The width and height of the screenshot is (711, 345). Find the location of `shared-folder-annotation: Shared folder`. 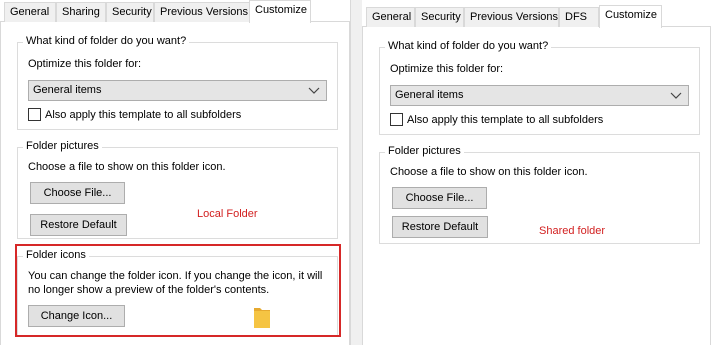

shared-folder-annotation: Shared folder is located at coordinates (572, 231).